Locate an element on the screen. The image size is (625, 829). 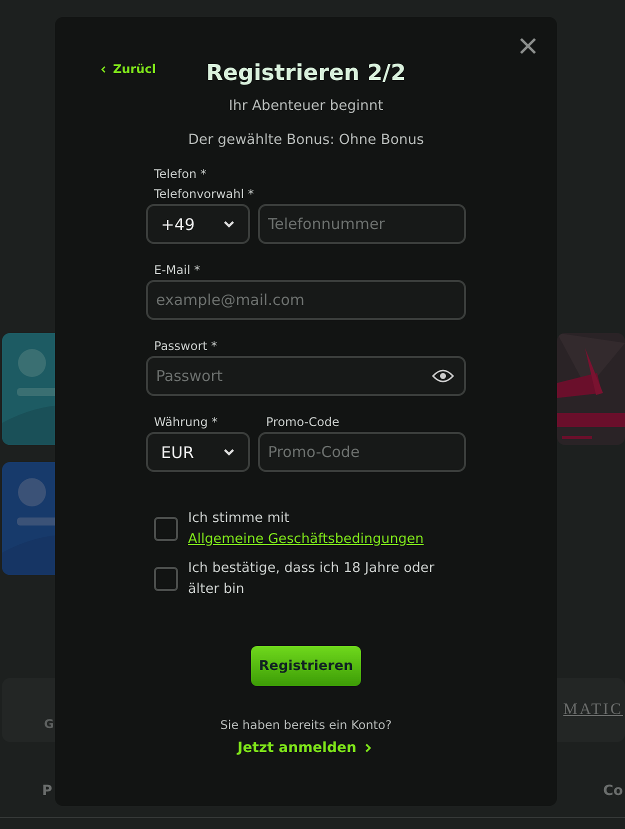
login-link: Jetzt anmelden is located at coordinates (306, 748).